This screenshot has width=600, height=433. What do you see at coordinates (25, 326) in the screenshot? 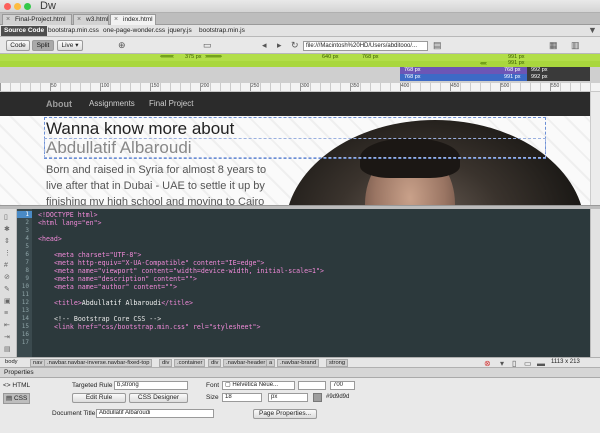
I see `line-number: 15` at bounding box center [25, 326].